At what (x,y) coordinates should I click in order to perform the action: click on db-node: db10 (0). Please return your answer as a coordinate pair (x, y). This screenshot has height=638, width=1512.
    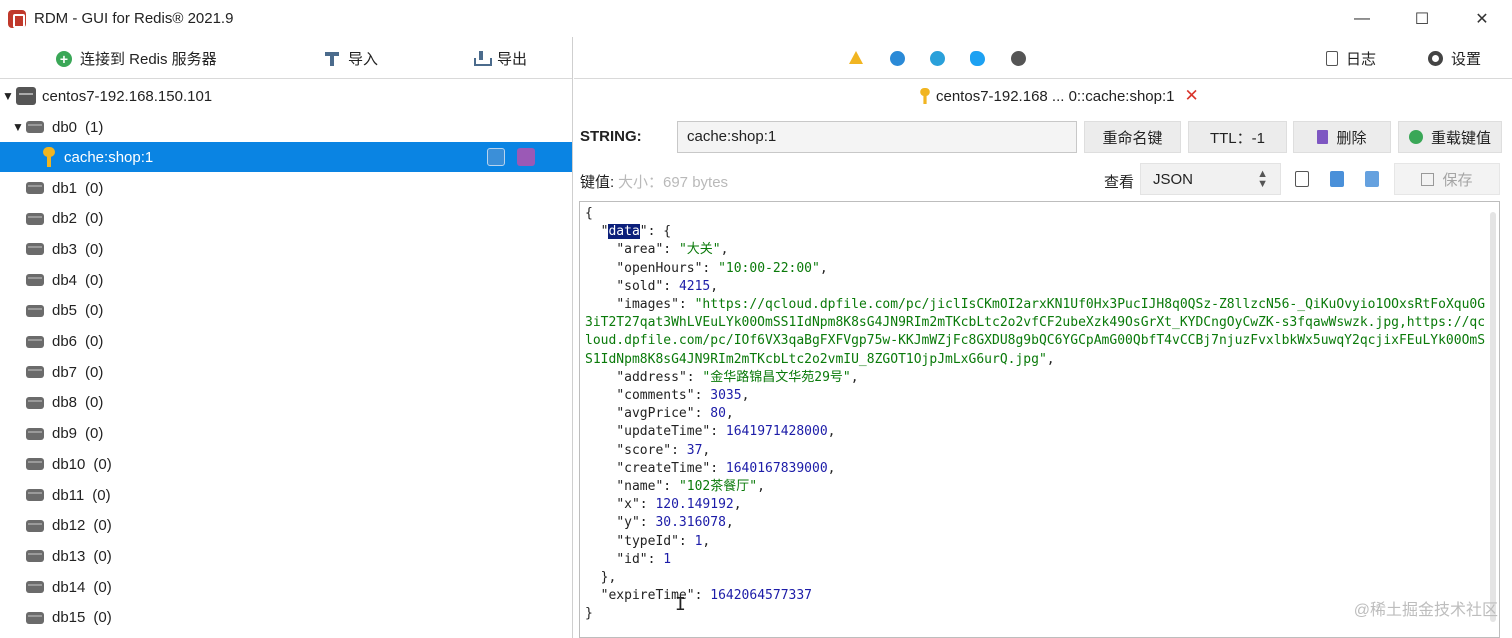
    Looking at the image, I should click on (286, 464).